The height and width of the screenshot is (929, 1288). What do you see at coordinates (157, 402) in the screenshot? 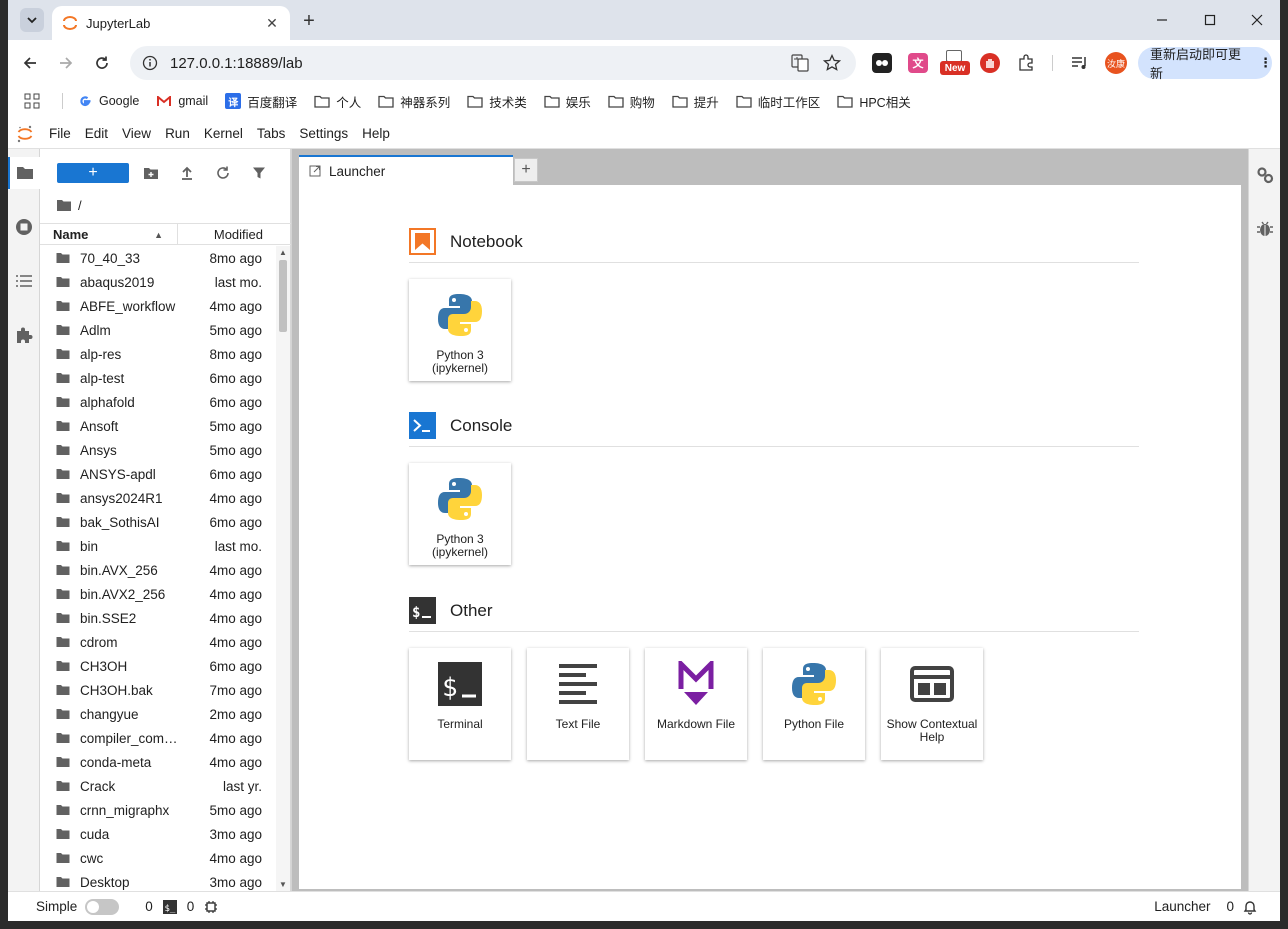
I see `list-item: alphafold 6mo ago` at bounding box center [157, 402].